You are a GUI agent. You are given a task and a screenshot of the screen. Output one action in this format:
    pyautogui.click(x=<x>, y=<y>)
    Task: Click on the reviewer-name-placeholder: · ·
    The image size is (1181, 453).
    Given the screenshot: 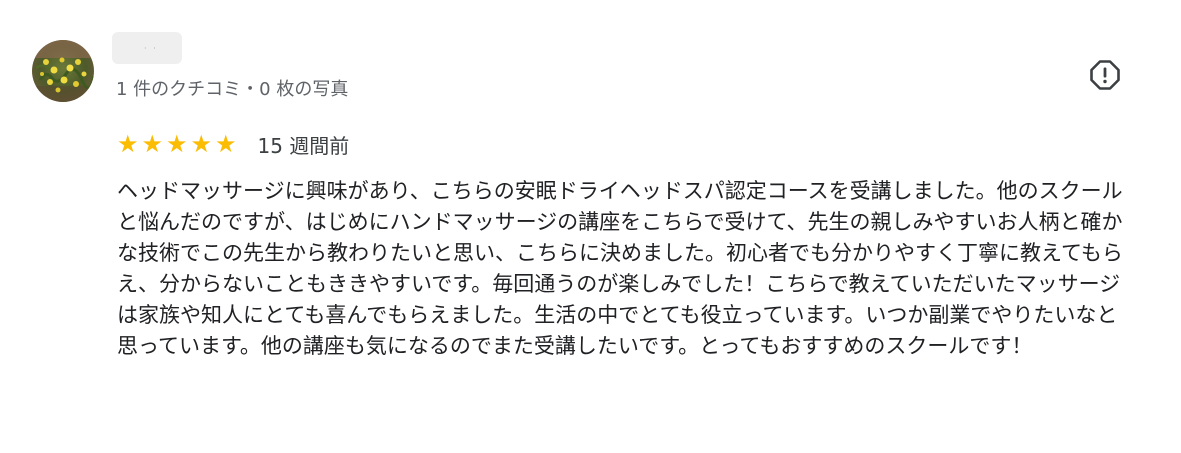 What is the action you would take?
    pyautogui.click(x=151, y=48)
    